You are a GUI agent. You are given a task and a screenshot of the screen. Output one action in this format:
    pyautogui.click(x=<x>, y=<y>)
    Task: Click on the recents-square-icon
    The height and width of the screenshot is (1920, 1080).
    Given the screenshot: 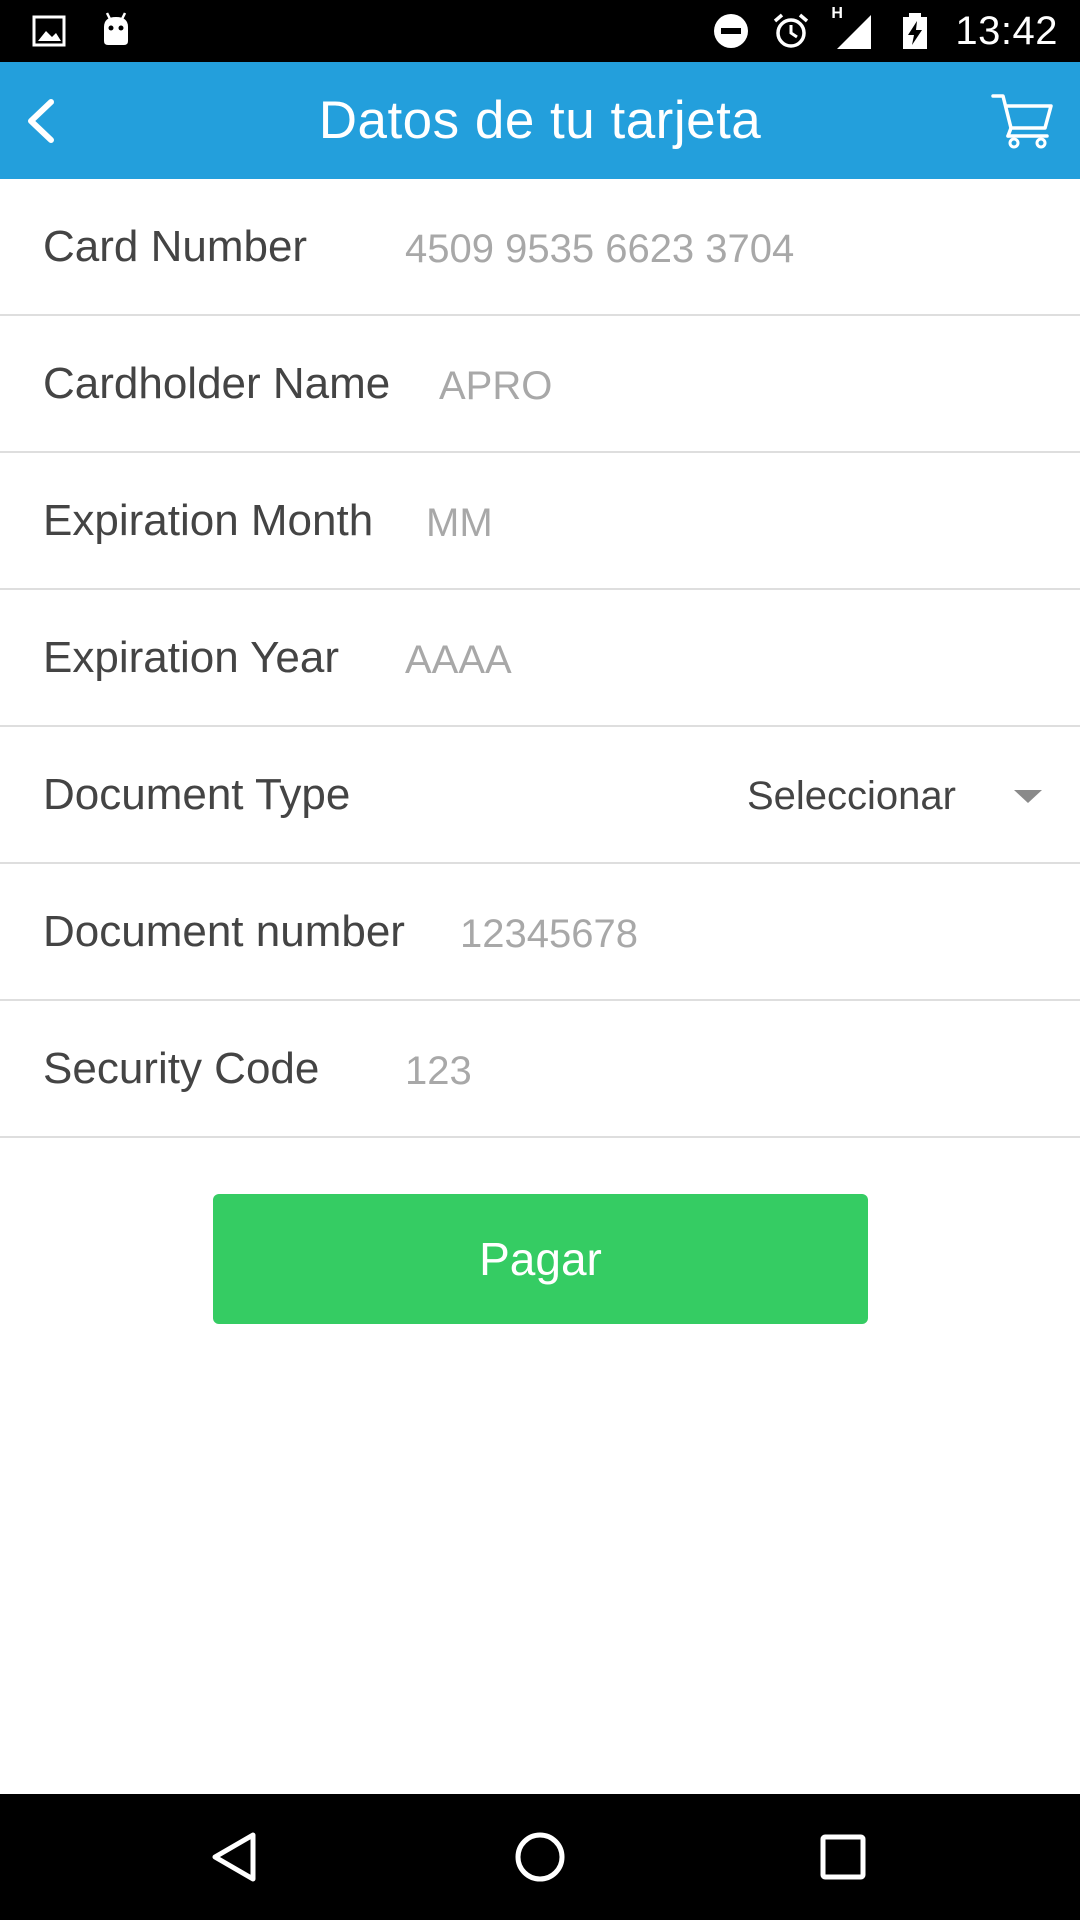 What is the action you would take?
    pyautogui.click(x=843, y=1857)
    